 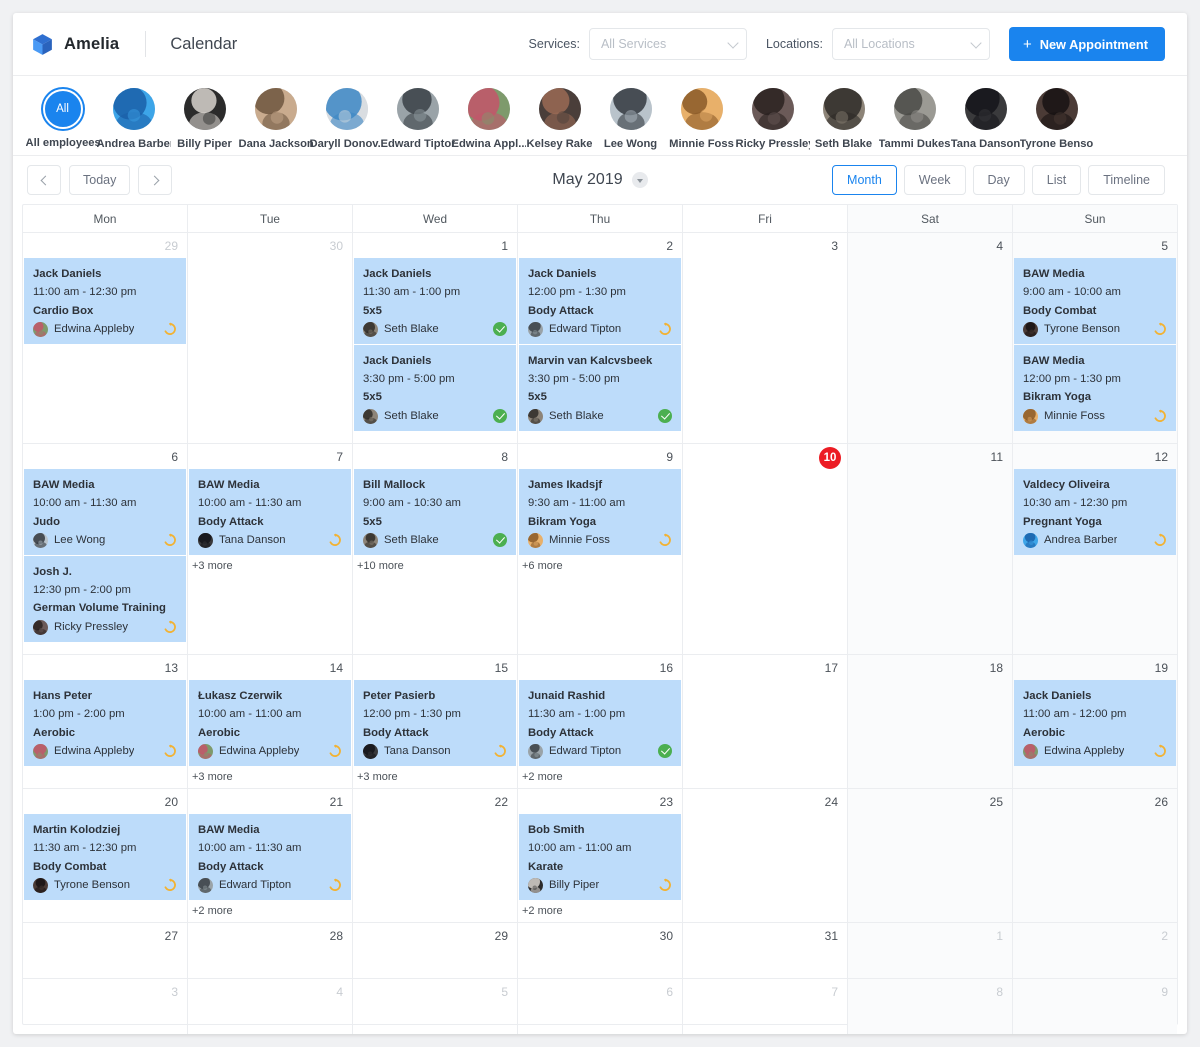 I want to click on employee-filter-billy-piper: Billy Piper, so click(x=204, y=119).